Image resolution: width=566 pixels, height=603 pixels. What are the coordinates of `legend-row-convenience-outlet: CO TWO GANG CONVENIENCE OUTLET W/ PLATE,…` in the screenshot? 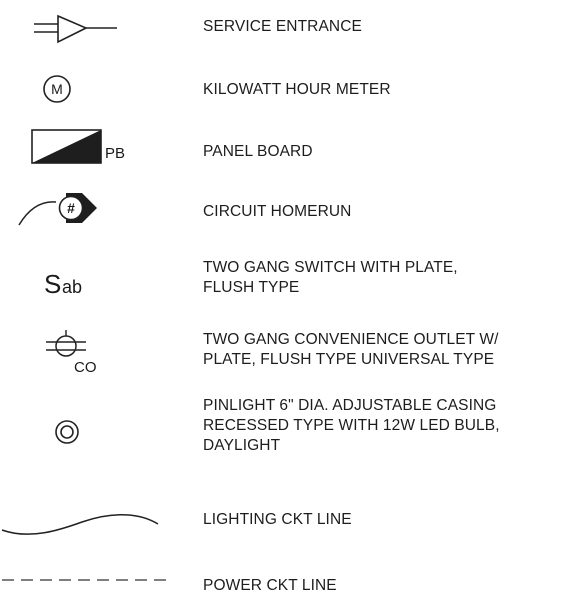 It's located at (283, 351).